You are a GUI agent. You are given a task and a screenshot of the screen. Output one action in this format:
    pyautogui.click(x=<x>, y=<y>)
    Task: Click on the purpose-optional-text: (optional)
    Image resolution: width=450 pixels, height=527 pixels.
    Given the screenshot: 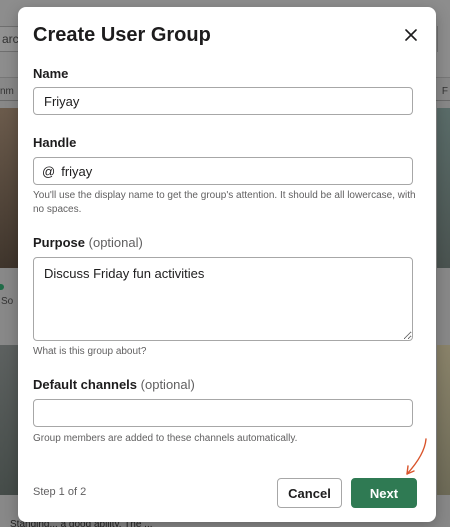 What is the action you would take?
    pyautogui.click(x=115, y=242)
    